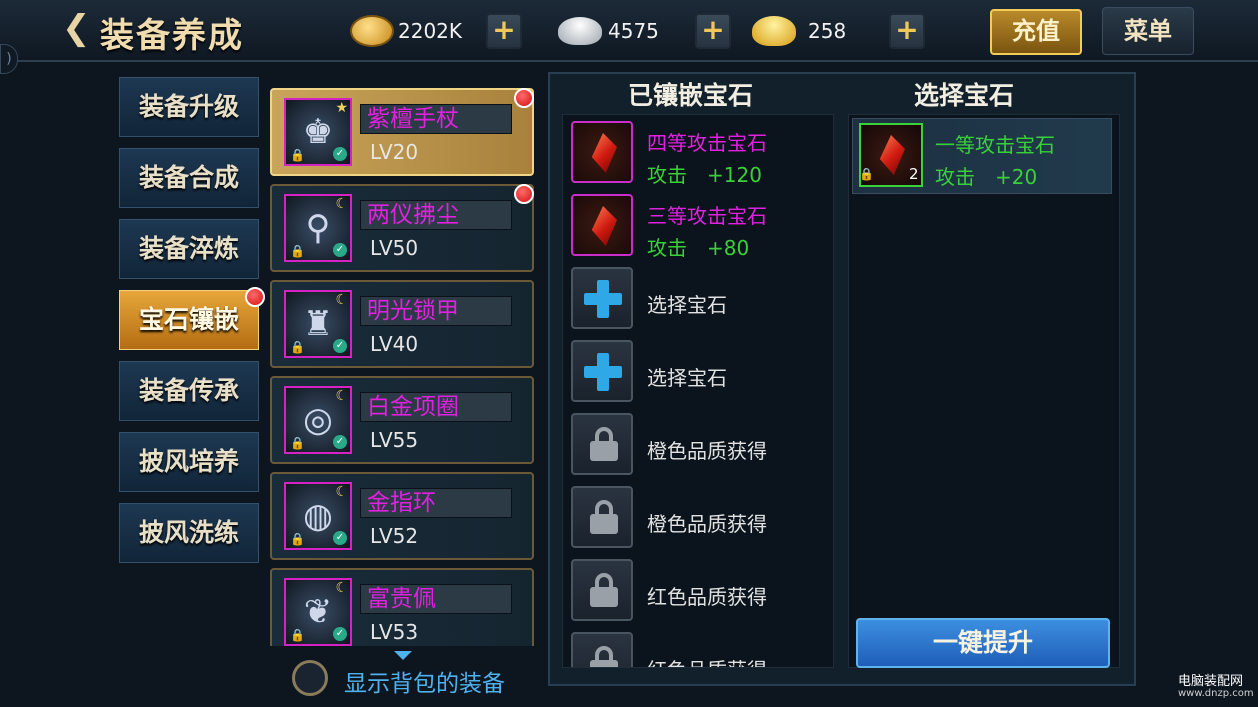 The width and height of the screenshot is (1258, 707). Describe the element at coordinates (580, 31) in the screenshot. I see `silver-ingot-icon` at that location.